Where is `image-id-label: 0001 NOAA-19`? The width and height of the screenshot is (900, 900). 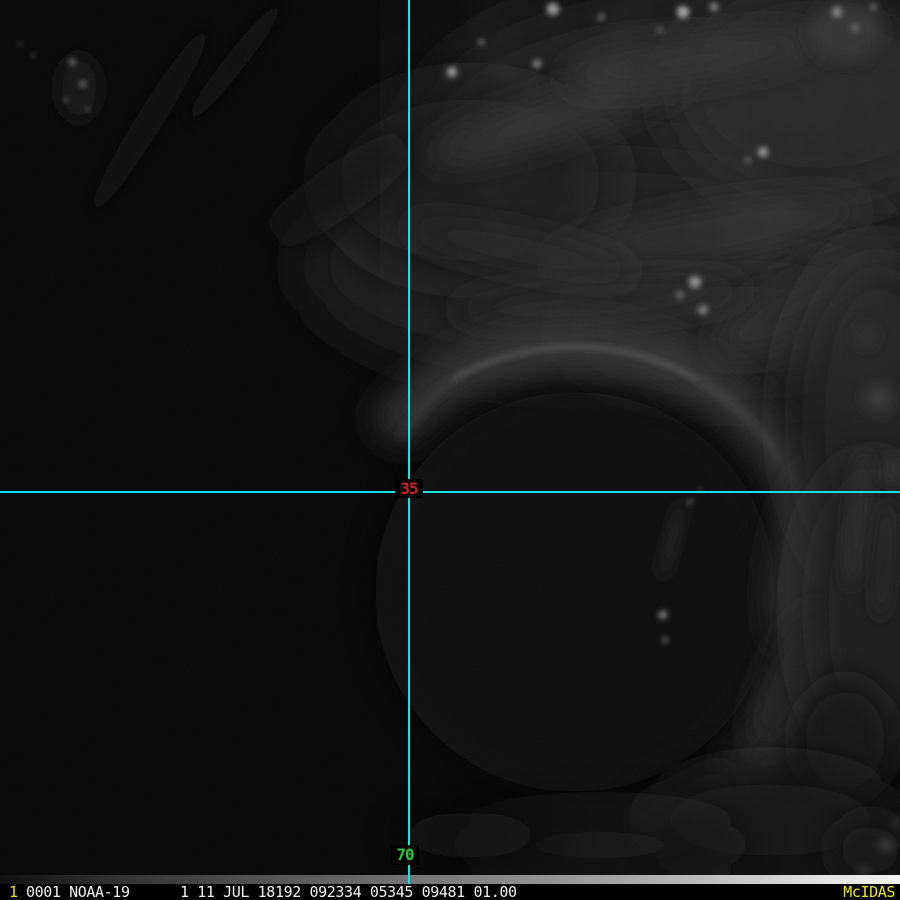
image-id-label: 0001 NOAA-19 is located at coordinates (78, 891).